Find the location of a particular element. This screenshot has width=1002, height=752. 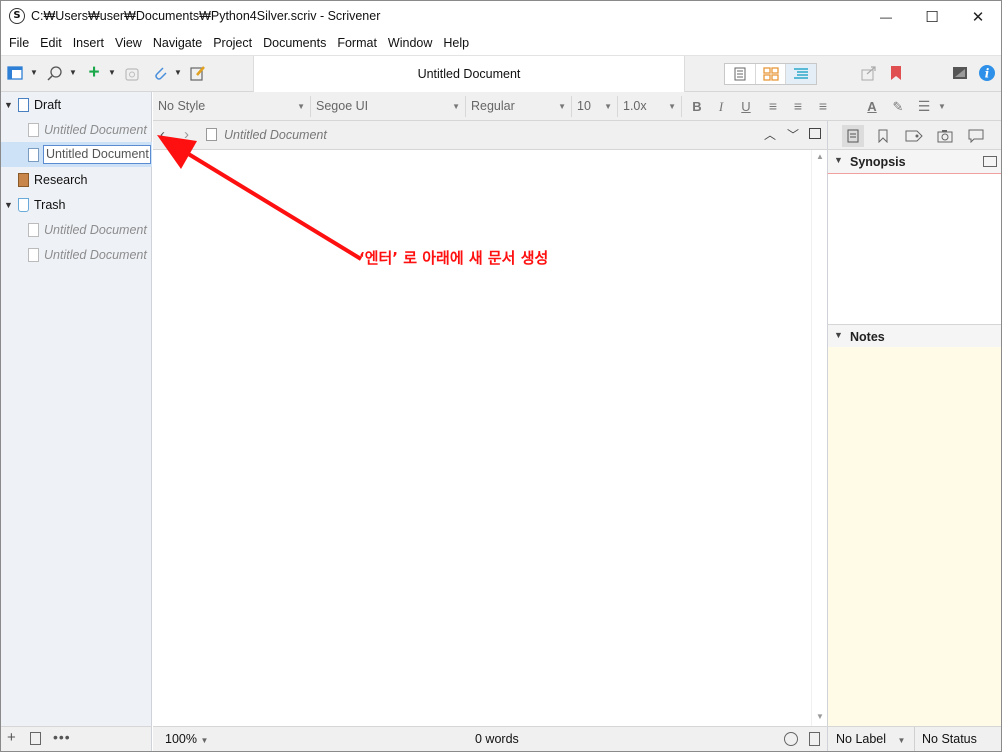

add-folder-icon is located at coordinates (35, 738).